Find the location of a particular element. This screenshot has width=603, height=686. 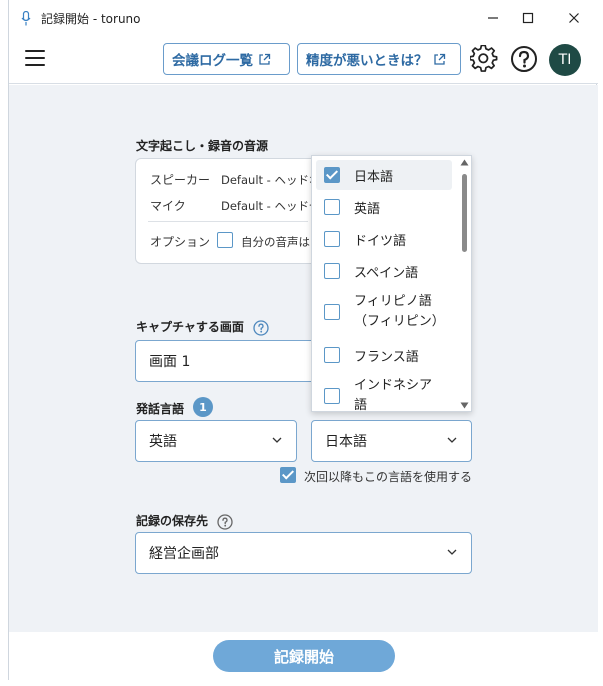

option-label: 英語 is located at coordinates (367, 209).